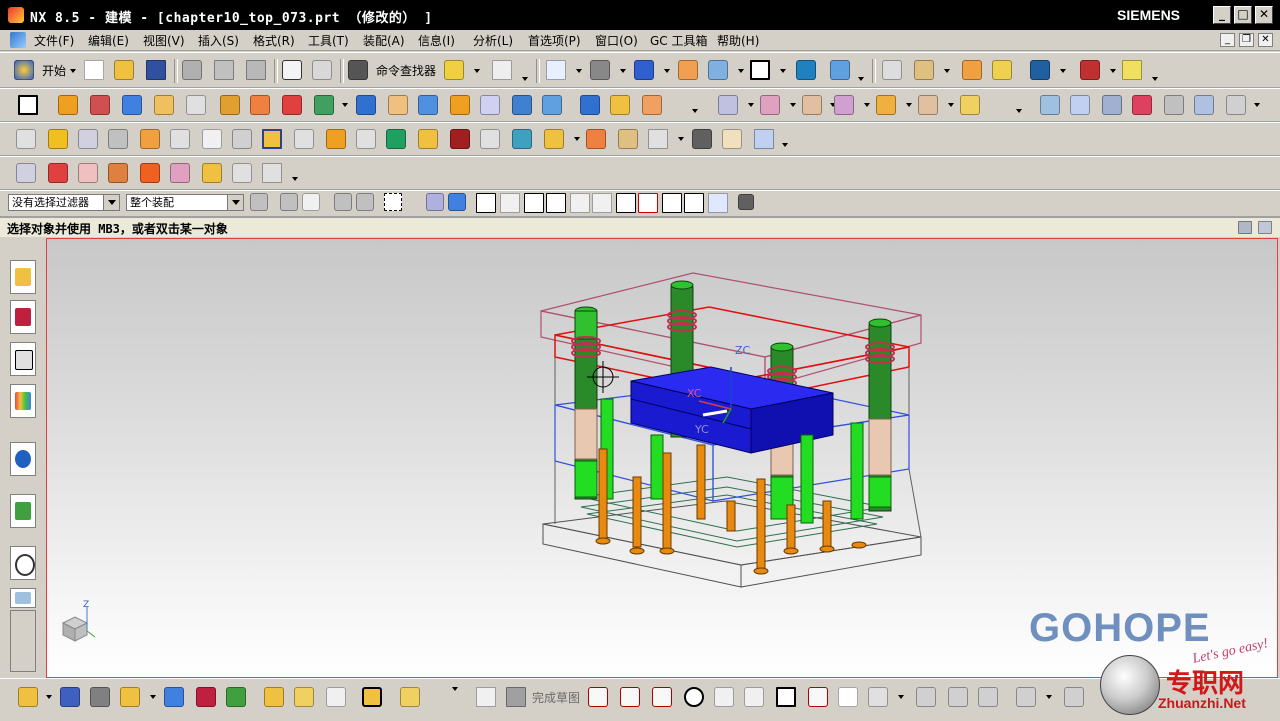 This screenshot has width=1280, height=721. I want to click on quick-trim-icon, so click(926, 697).